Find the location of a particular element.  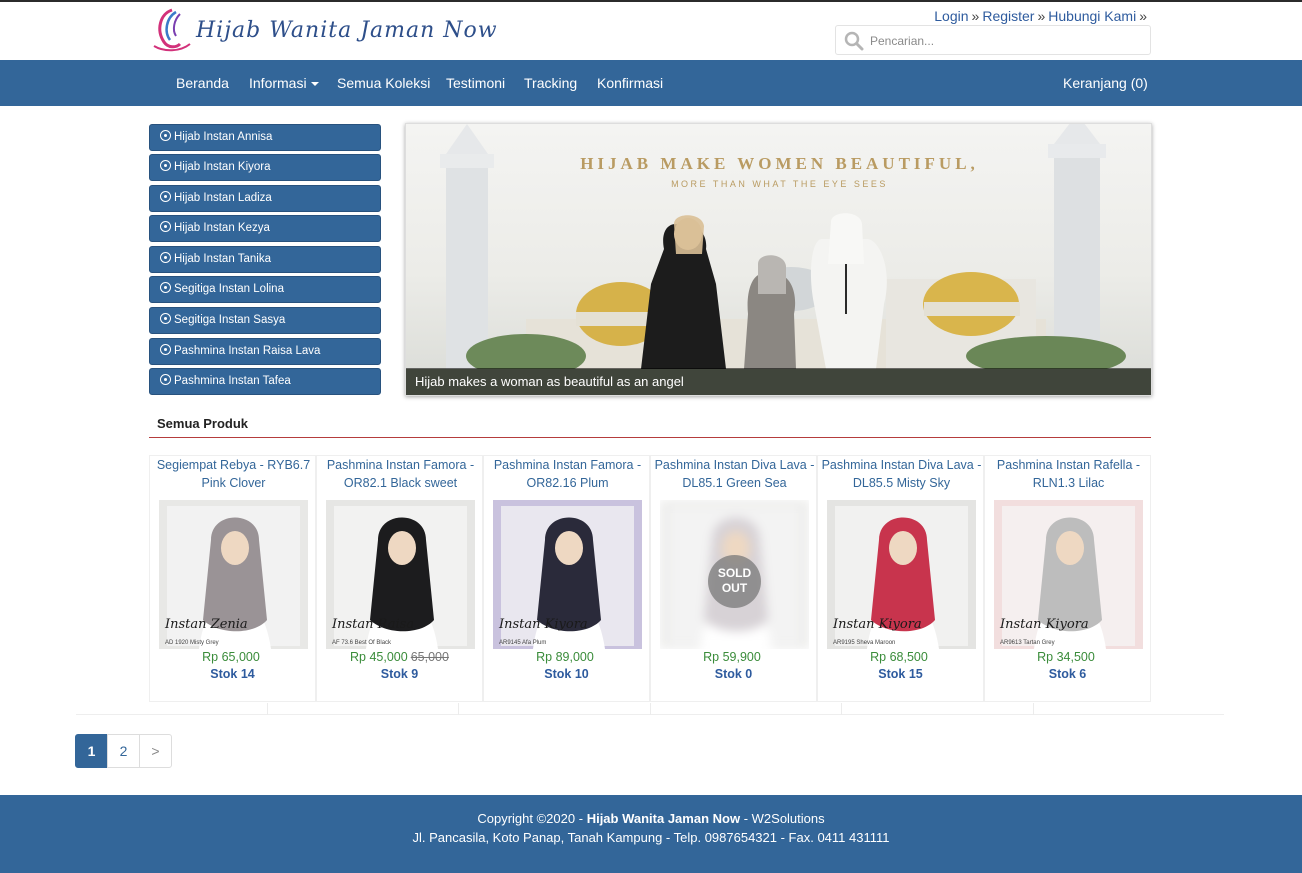

logo-text: Hijab Wanita Jaman Now is located at coordinates (347, 30).